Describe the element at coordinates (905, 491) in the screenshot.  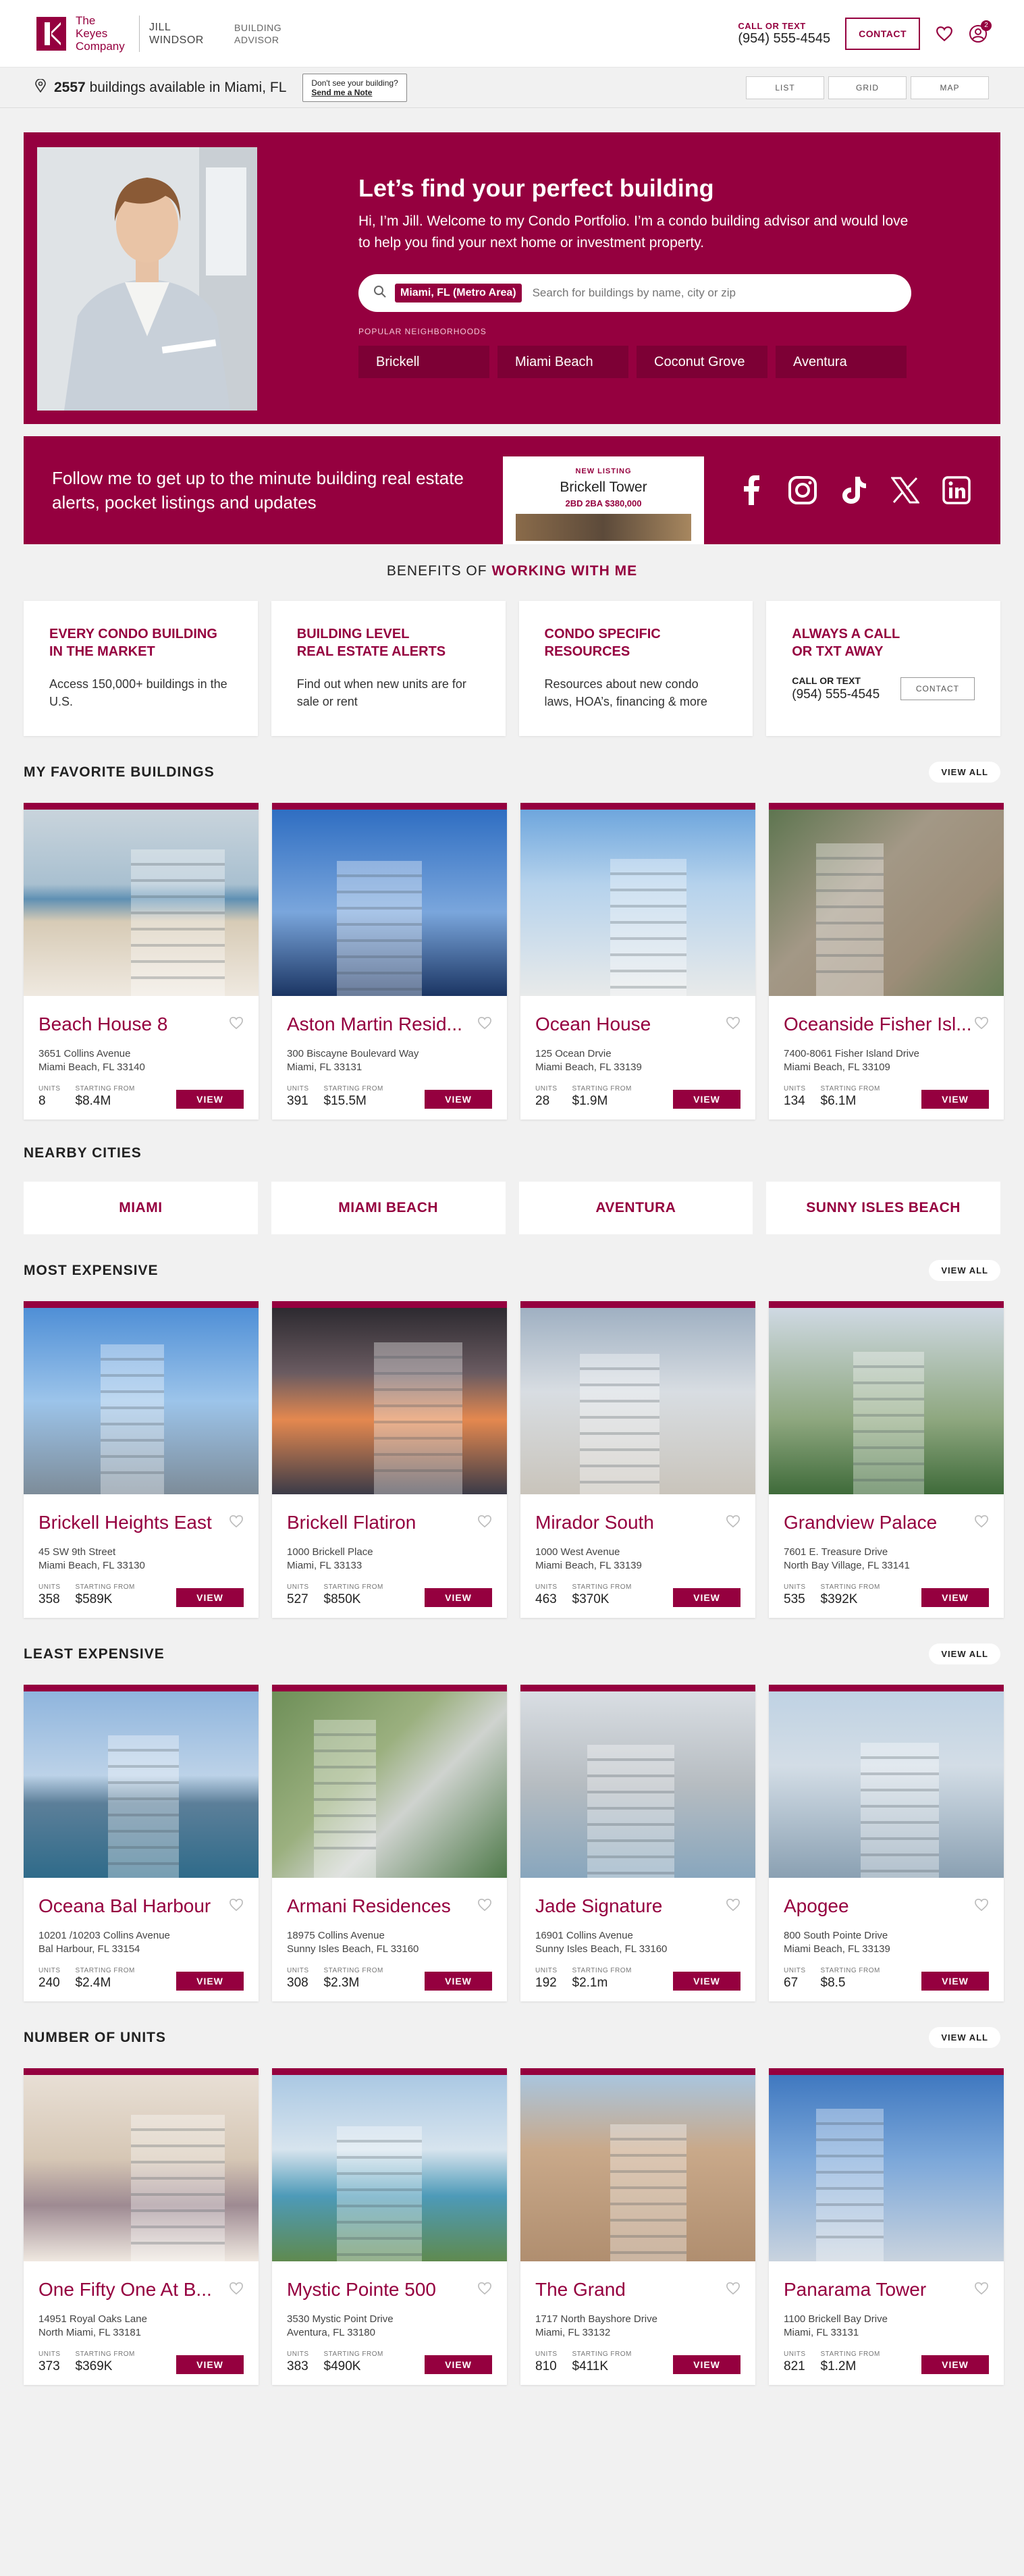
I see `x-icon` at that location.